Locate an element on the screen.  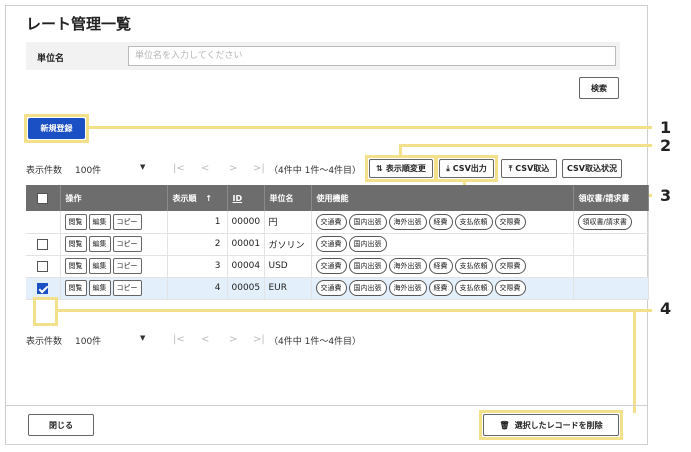
header-functions: 使用機能 is located at coordinates (442, 198).